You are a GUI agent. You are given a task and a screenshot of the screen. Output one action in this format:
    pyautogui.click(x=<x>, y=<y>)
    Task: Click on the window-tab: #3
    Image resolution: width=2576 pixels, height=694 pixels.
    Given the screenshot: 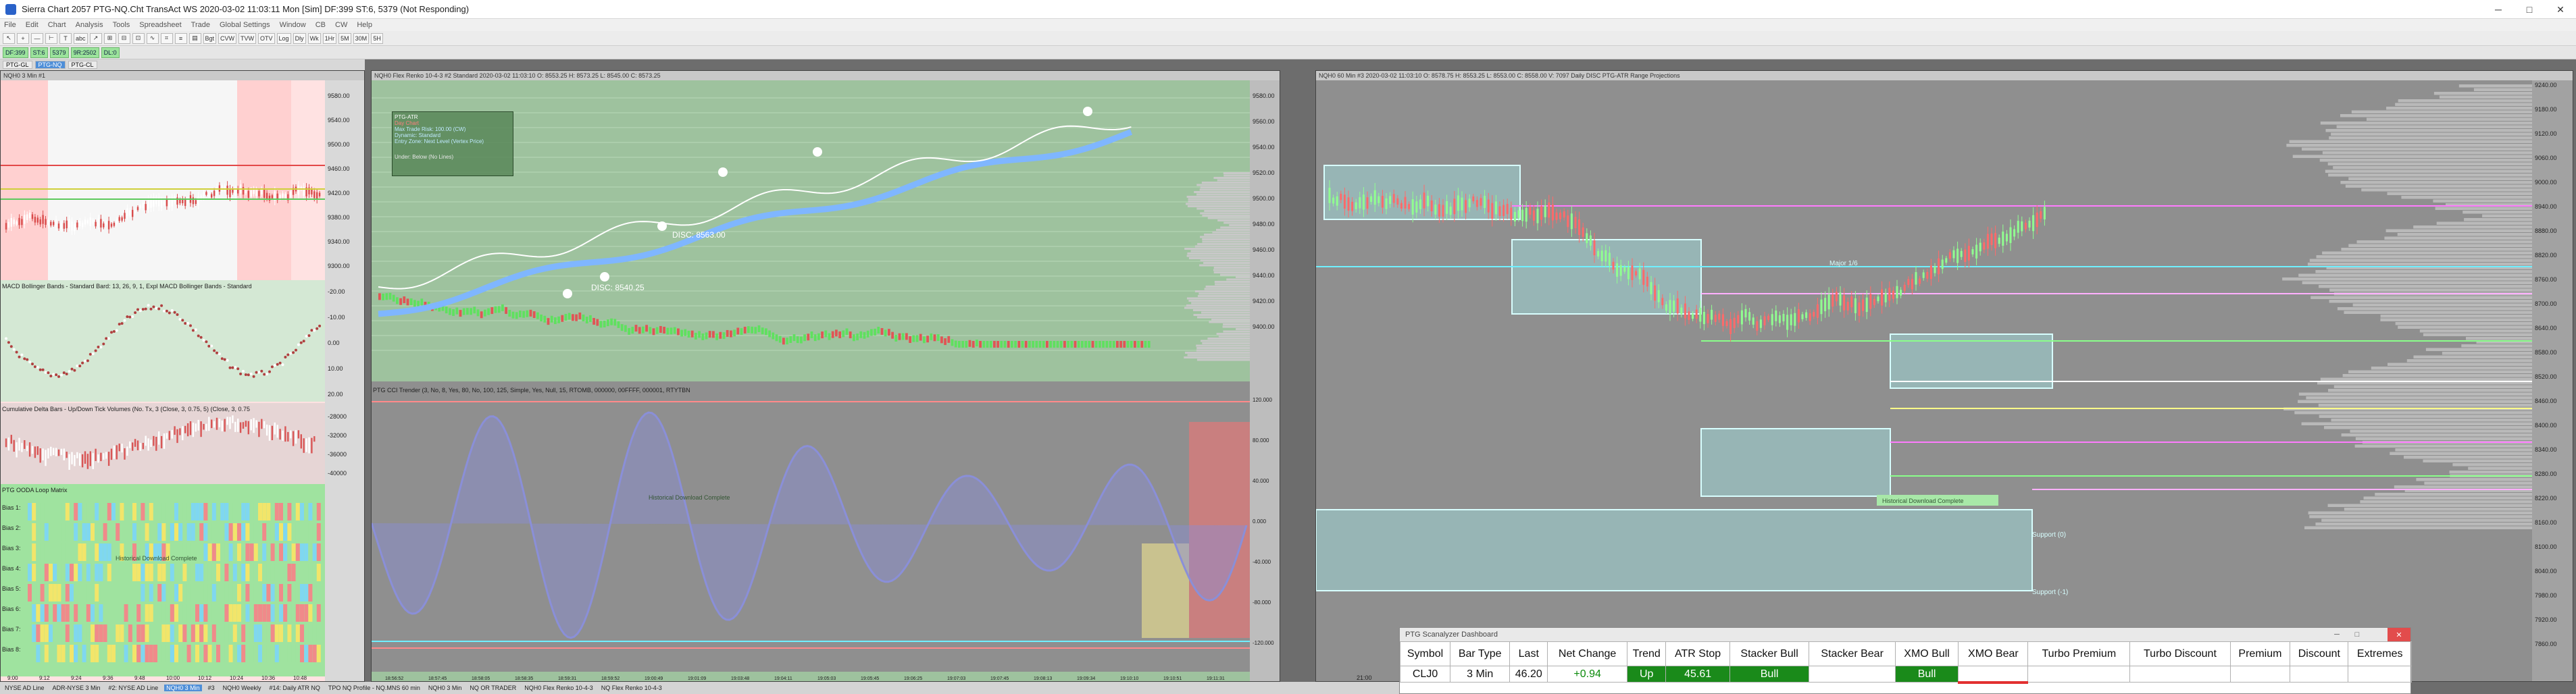 What is the action you would take?
    pyautogui.click(x=211, y=688)
    